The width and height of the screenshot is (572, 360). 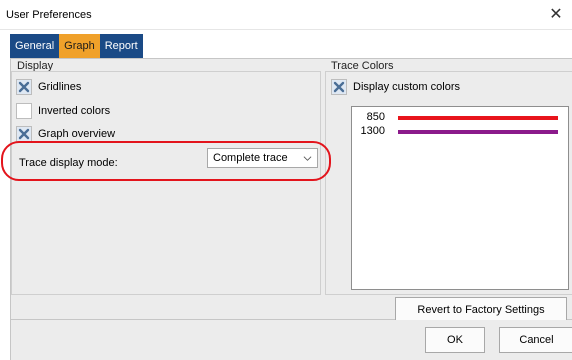 What do you see at coordinates (60, 87) in the screenshot?
I see `gridlines-label: Gridlines` at bounding box center [60, 87].